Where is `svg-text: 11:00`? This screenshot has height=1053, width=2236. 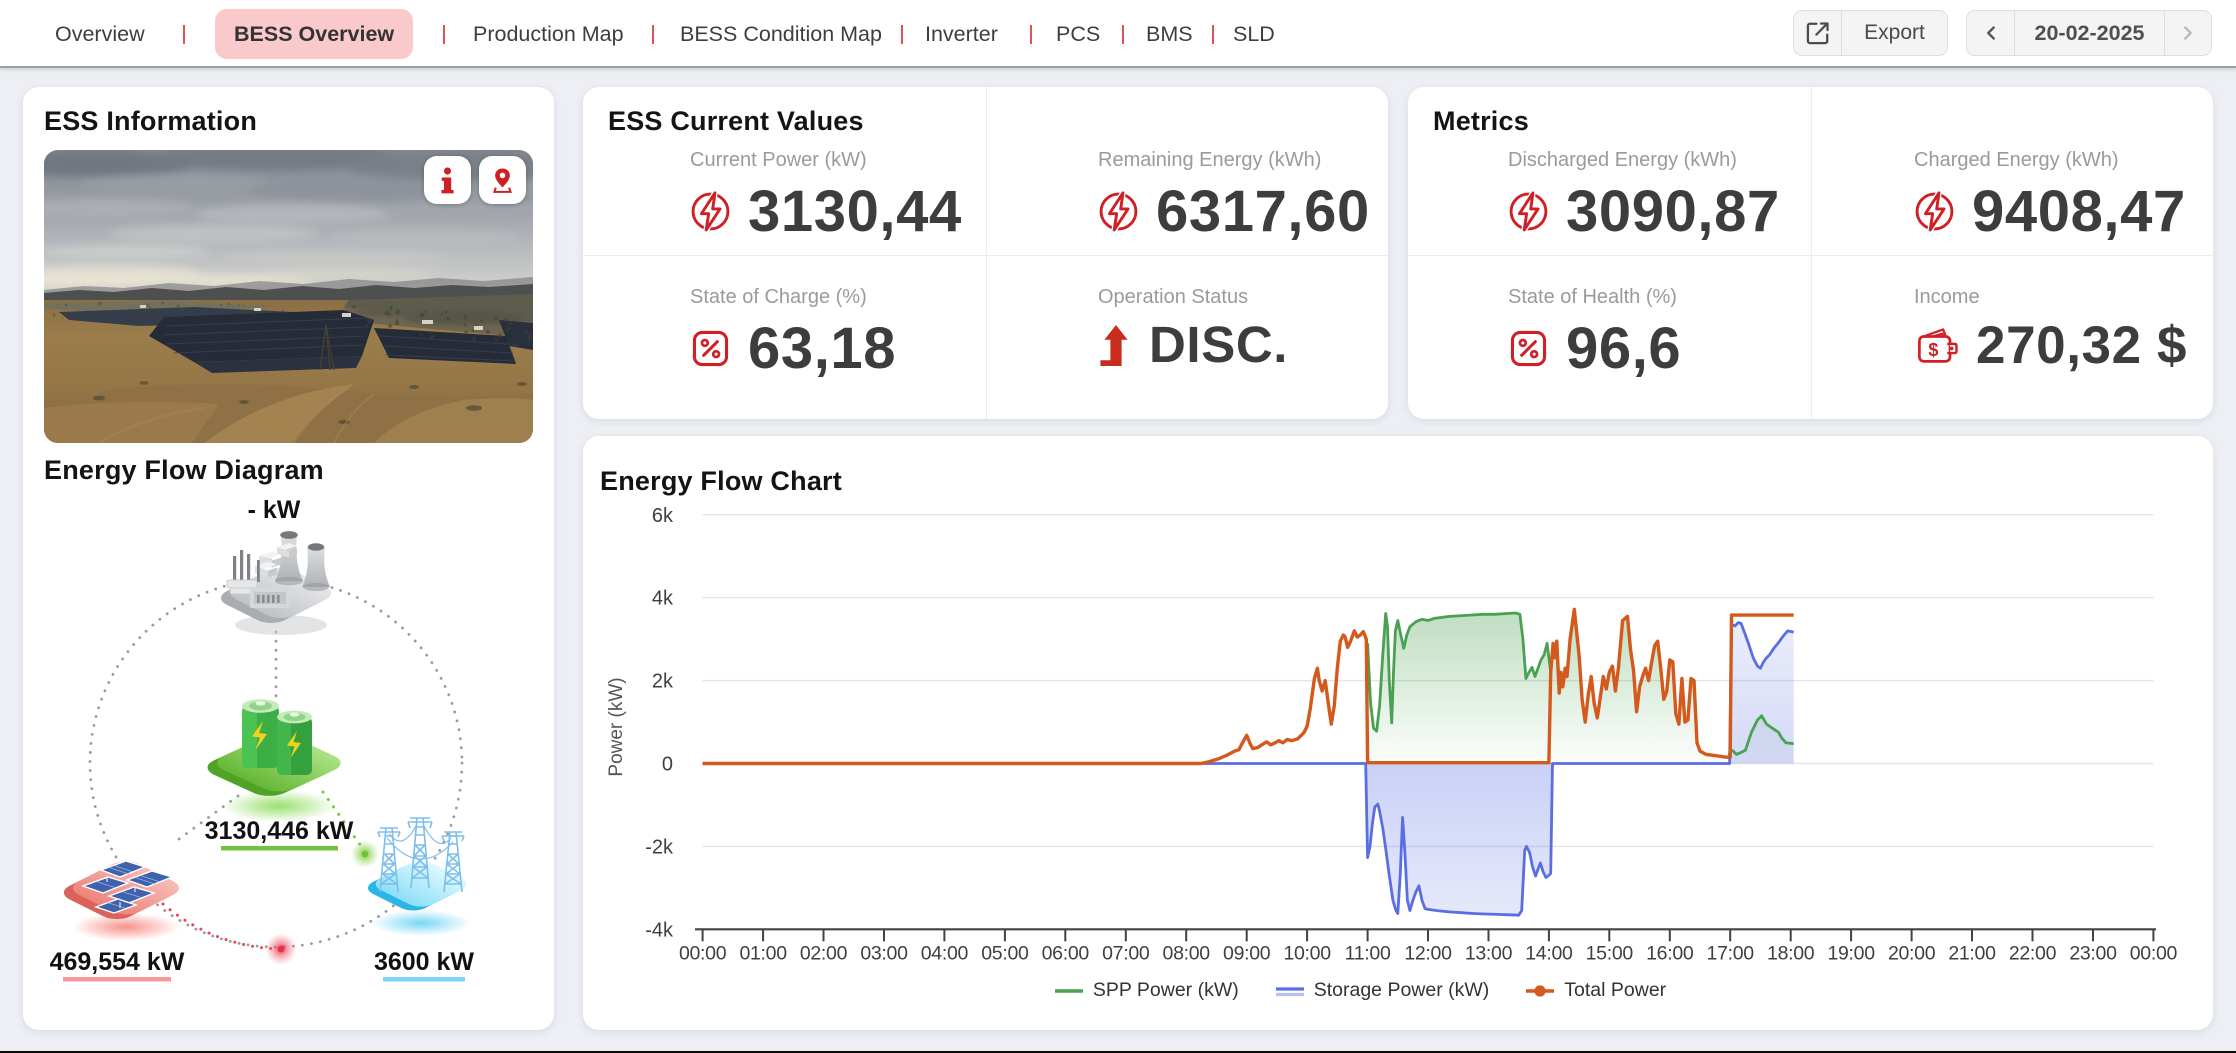 svg-text: 11:00 is located at coordinates (1368, 953).